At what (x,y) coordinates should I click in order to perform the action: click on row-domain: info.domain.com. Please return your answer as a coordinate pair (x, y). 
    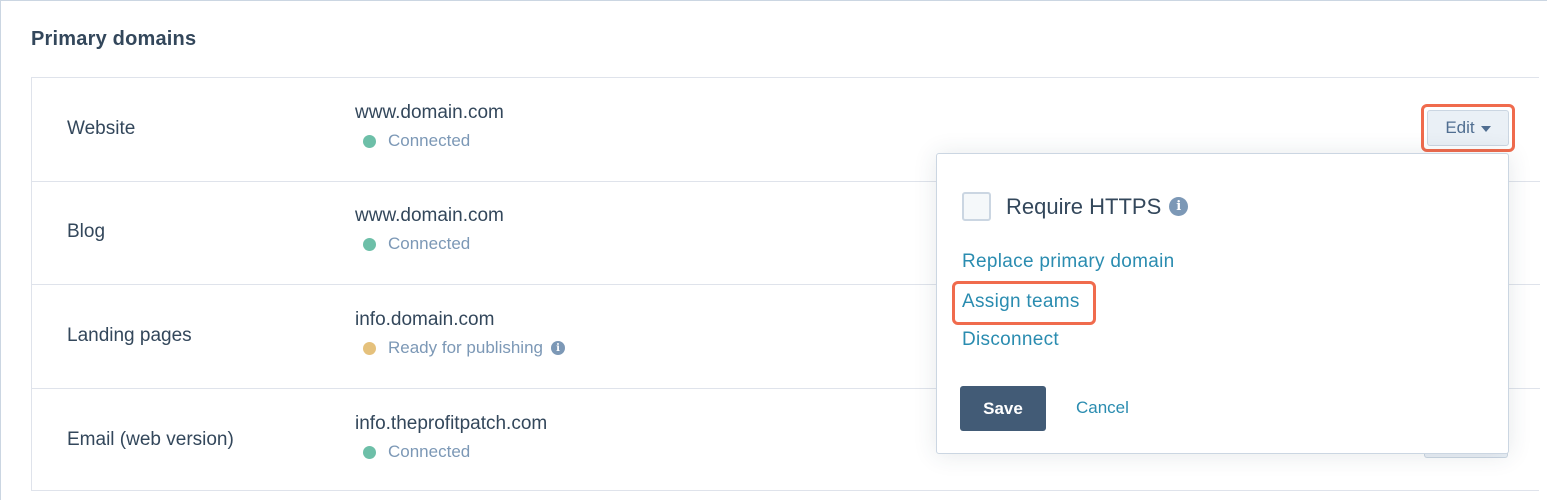
    Looking at the image, I should click on (425, 319).